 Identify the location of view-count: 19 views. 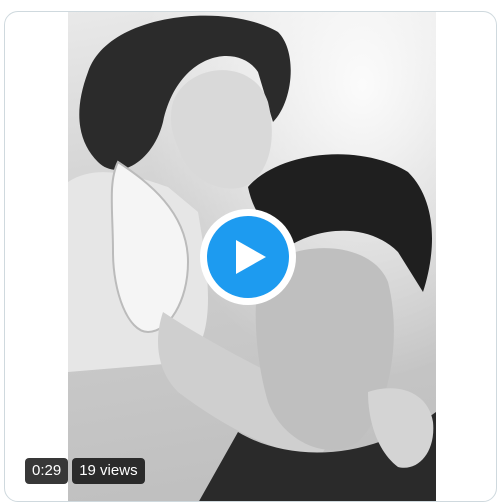
(108, 471).